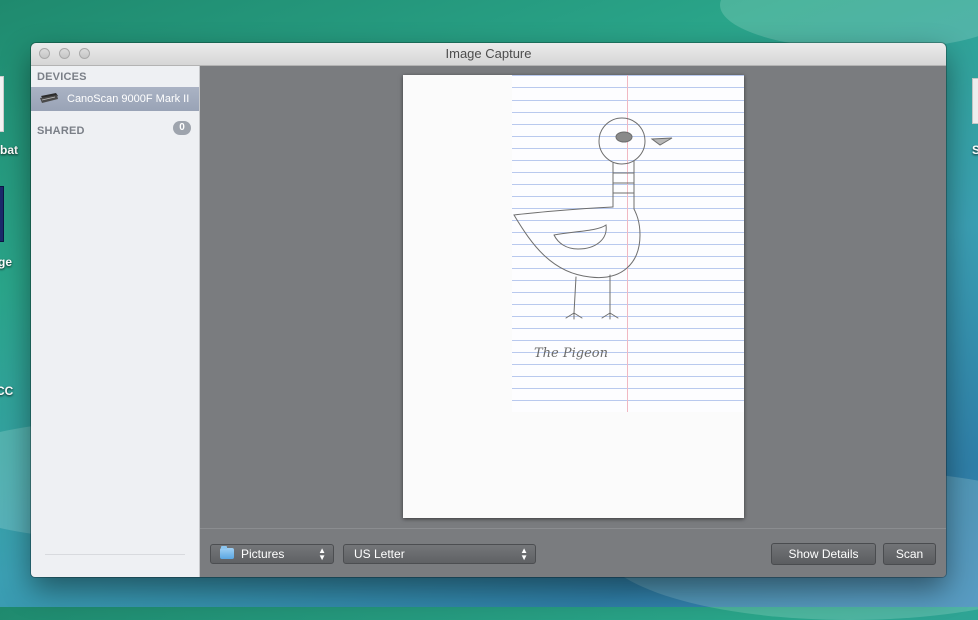 The image size is (978, 620). What do you see at coordinates (379, 554) in the screenshot?
I see `paper-size-value: US Letter` at bounding box center [379, 554].